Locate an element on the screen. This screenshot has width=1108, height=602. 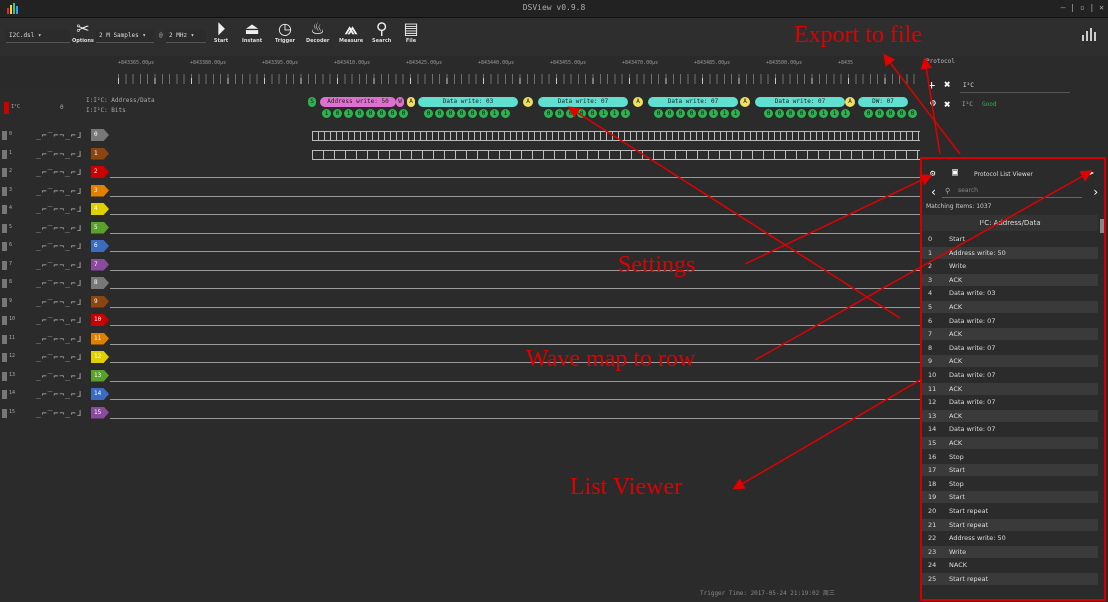
arrow-settings is located at coordinates (838, 219).